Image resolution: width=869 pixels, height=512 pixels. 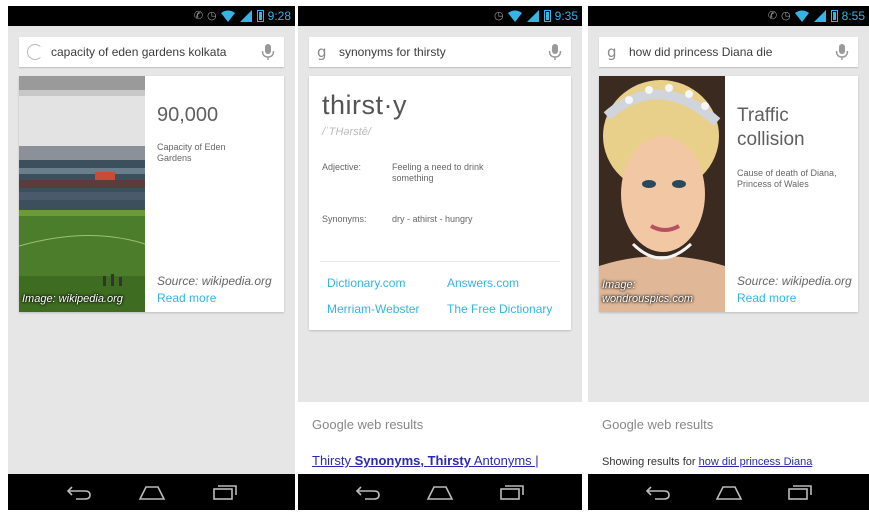 I want to click on showing-results-prefix: Showing results for, so click(x=650, y=462).